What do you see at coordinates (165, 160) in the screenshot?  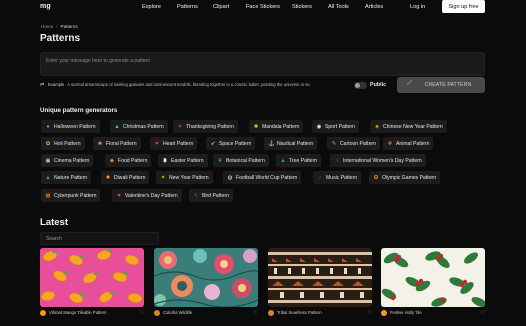 I see `egg-icon: ⬮` at bounding box center [165, 160].